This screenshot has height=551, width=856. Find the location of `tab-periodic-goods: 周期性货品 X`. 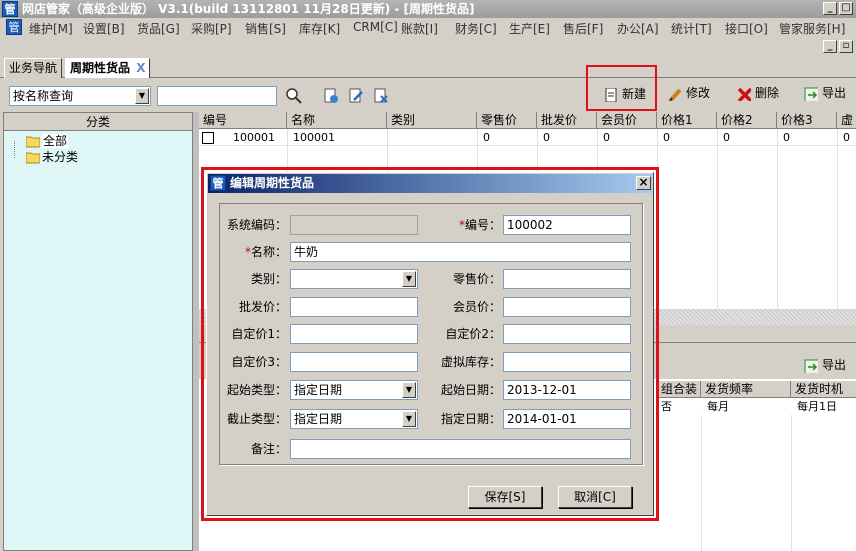

tab-periodic-goods: 周期性货品 X is located at coordinates (108, 68).